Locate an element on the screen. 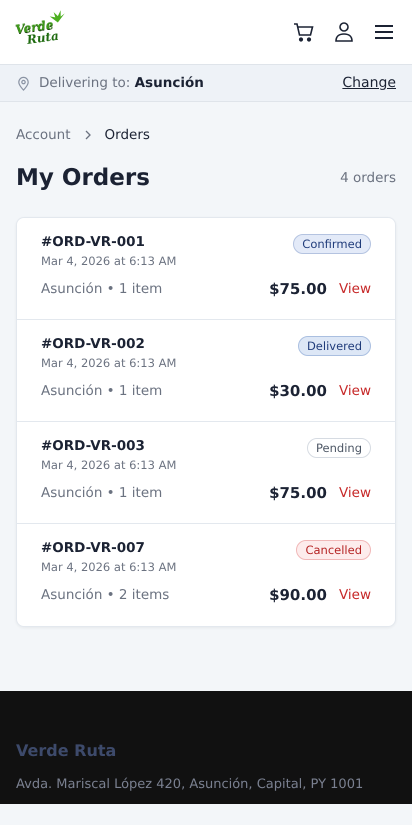  footer-address: Avda. Mariscal López 420, Asunción, Capital, PY 1001 is located at coordinates (190, 784).